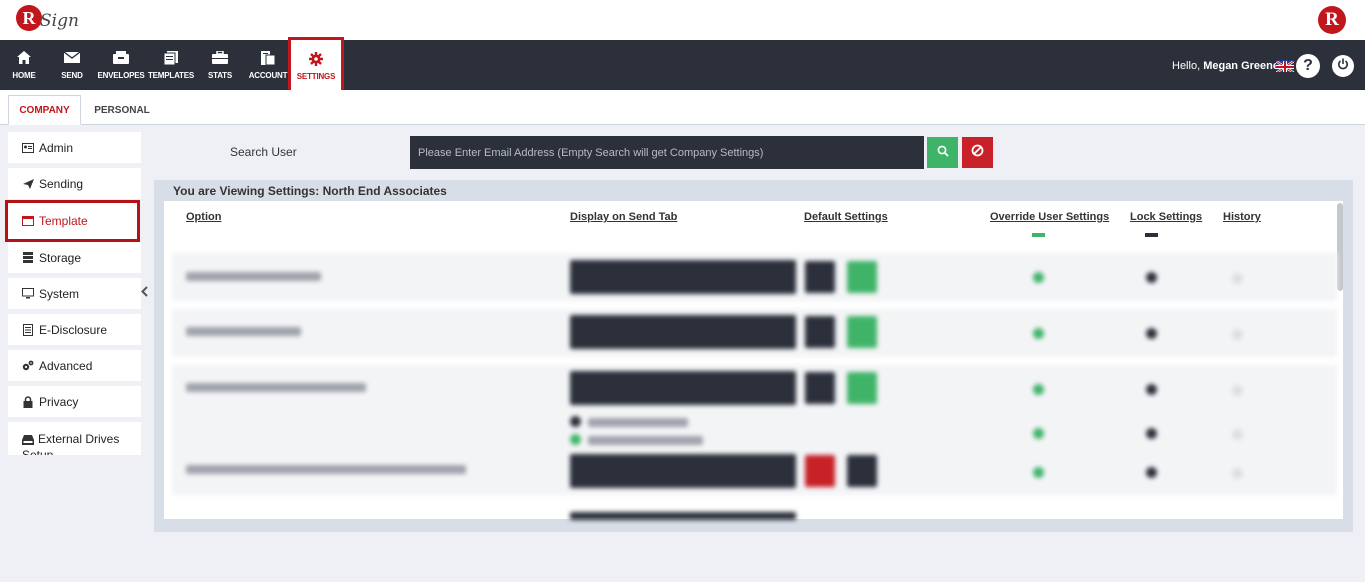  What do you see at coordinates (316, 76) in the screenshot?
I see `nav-settings-label: SETTINGS` at bounding box center [316, 76].